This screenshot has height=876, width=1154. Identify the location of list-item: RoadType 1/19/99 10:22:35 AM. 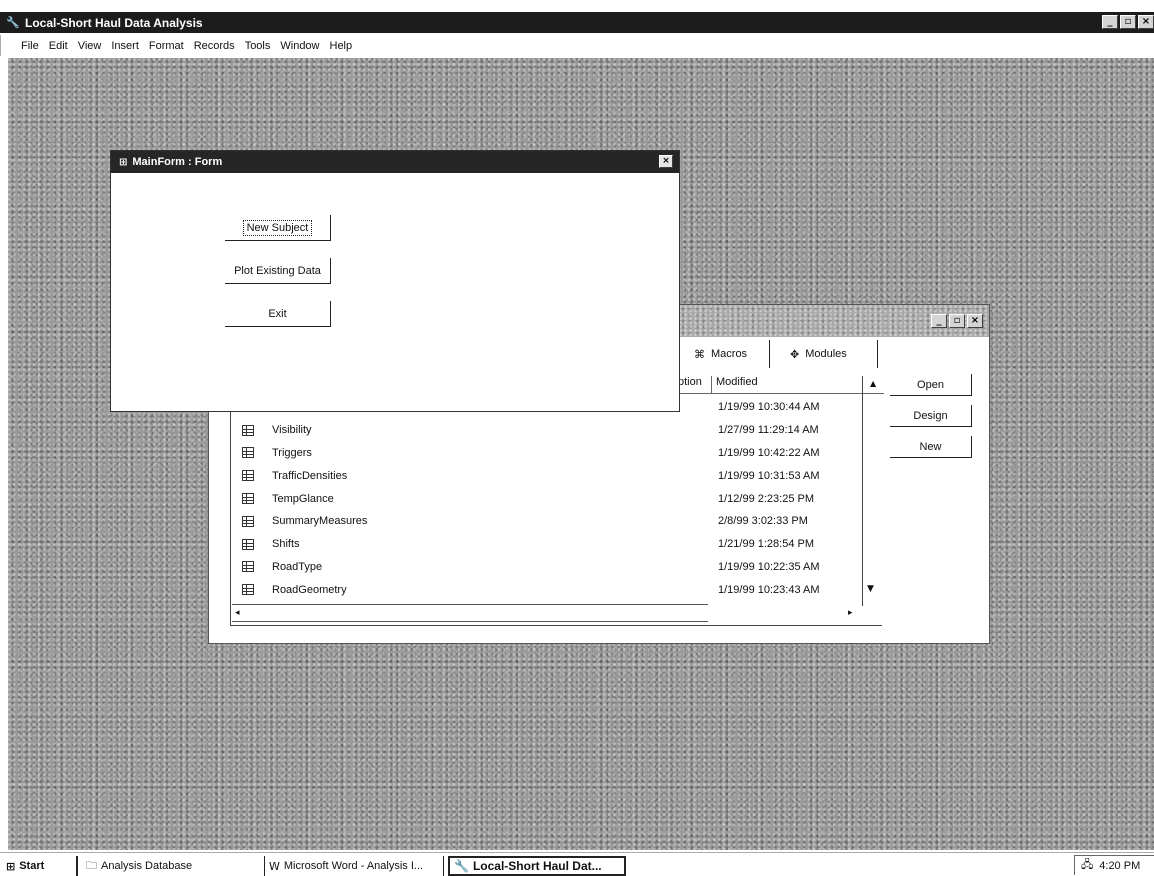
(557, 567).